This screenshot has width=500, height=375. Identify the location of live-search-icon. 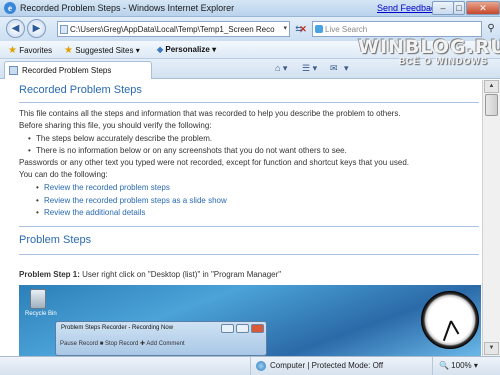
(319, 29).